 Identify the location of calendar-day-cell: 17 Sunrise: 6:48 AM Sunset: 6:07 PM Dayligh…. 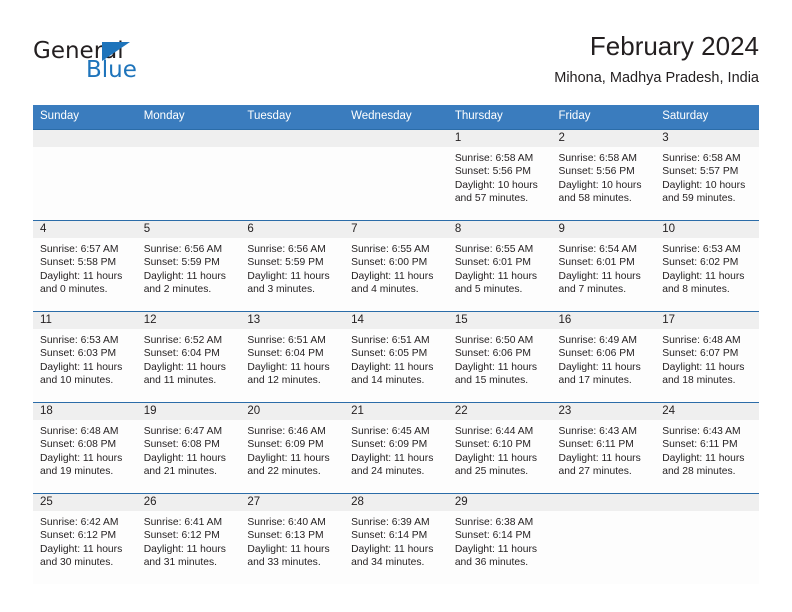
(707, 357).